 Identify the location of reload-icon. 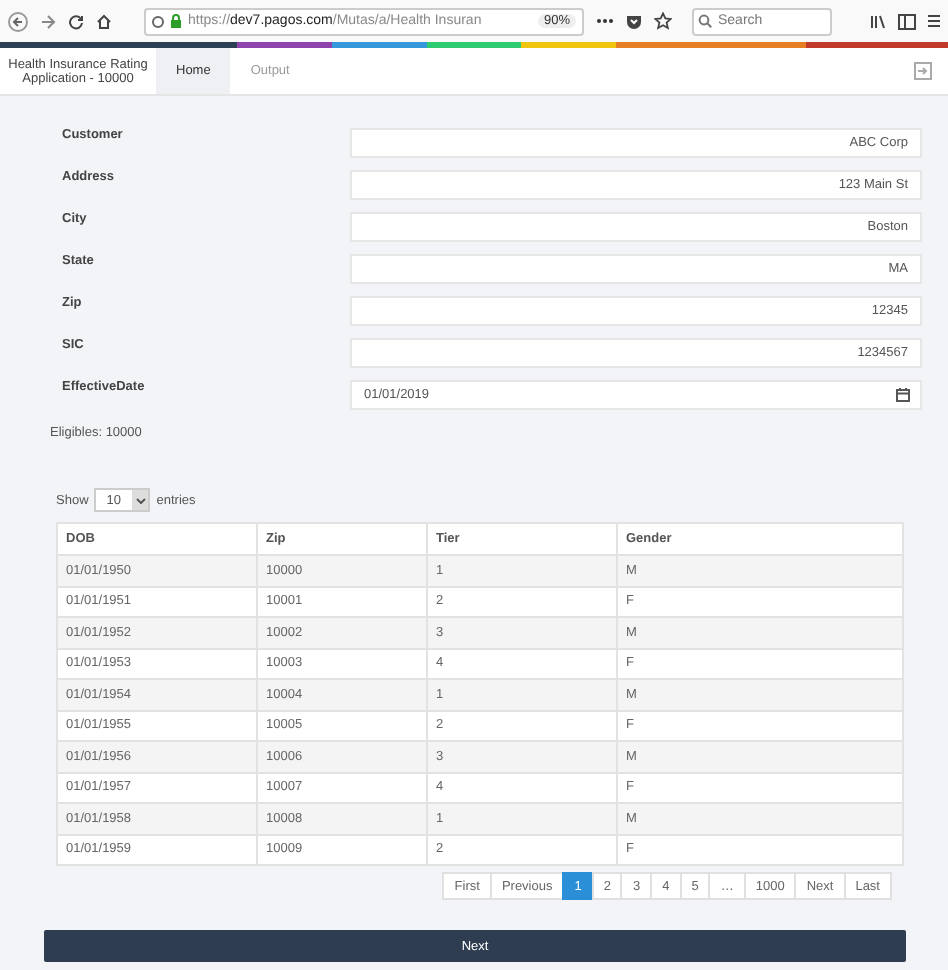
(76, 21).